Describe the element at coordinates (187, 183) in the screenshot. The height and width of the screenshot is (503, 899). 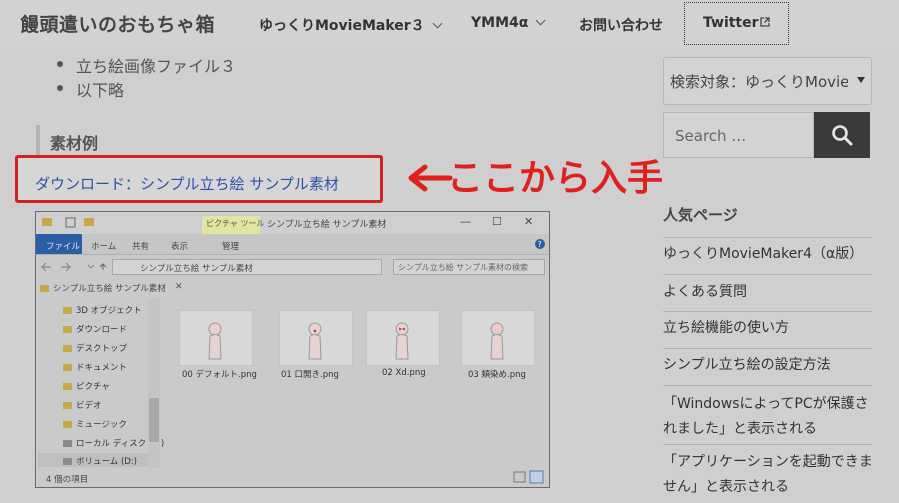
I see `download-link: ダウンロード：シンプル立ち絵 サンプル素材` at that location.